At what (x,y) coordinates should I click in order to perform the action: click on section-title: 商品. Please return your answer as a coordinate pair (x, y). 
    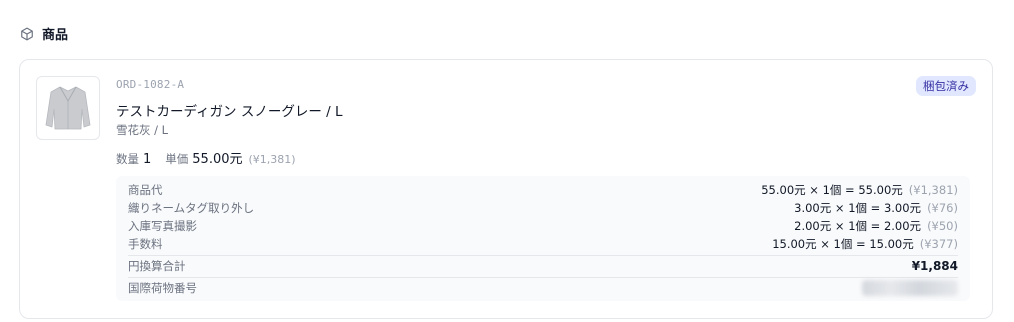
    Looking at the image, I should click on (55, 35).